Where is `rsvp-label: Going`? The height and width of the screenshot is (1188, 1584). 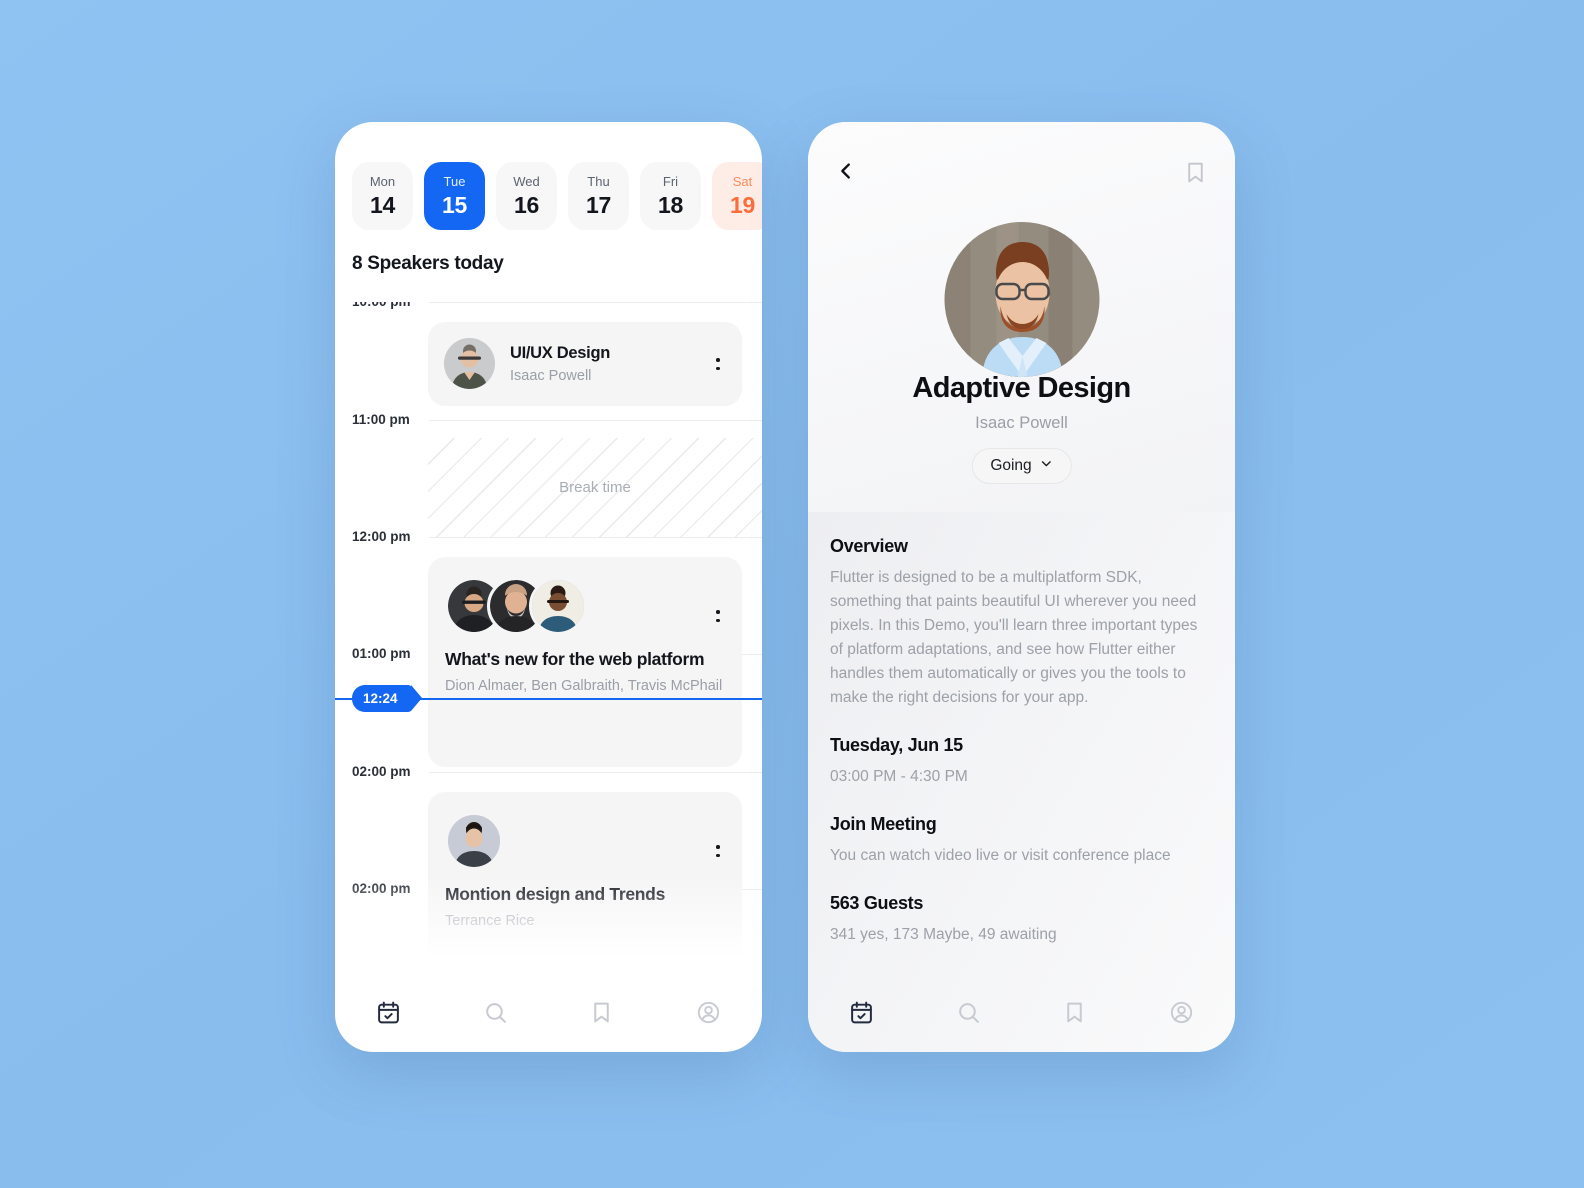 rsvp-label: Going is located at coordinates (1011, 465).